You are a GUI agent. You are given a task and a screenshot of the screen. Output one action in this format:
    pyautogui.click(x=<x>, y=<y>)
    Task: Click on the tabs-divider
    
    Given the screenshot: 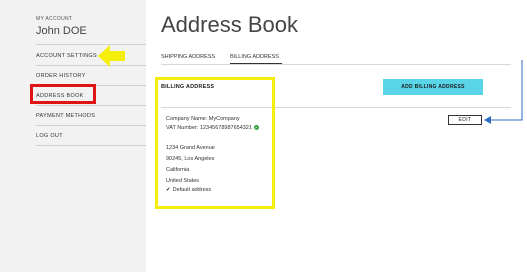 What is the action you would take?
    pyautogui.click(x=336, y=64)
    